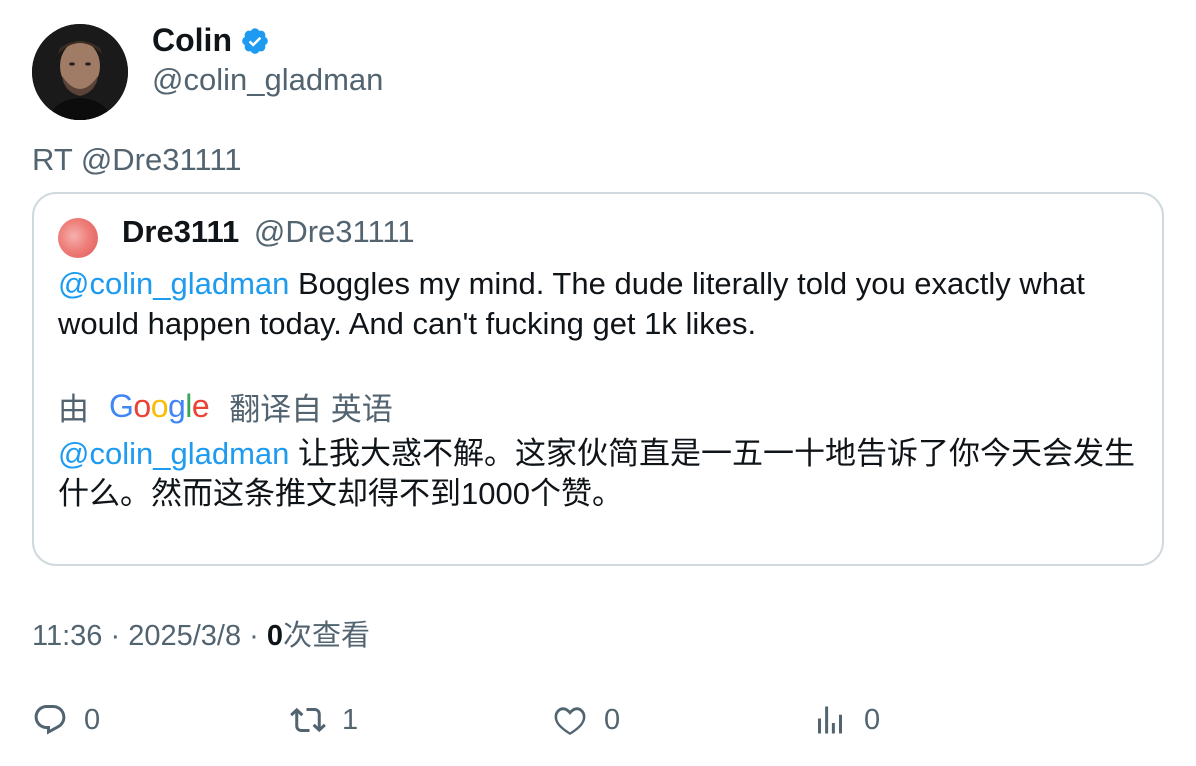 Image resolution: width=1196 pixels, height=766 pixels. Describe the element at coordinates (334, 231) in the screenshot. I see `quoted-author-handle: @Dre31111` at that location.